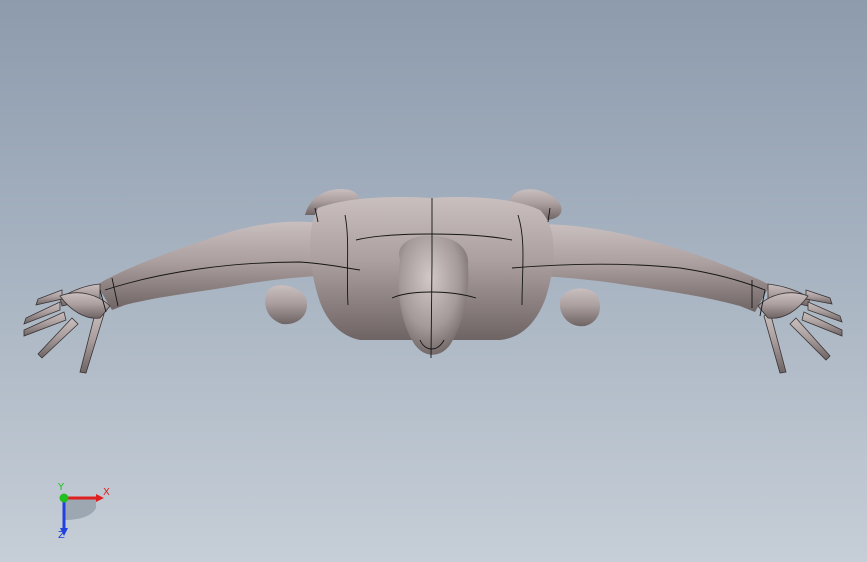 This screenshot has height=562, width=867. Describe the element at coordinates (106, 492) in the screenshot. I see `x-axis-label: X` at that location.